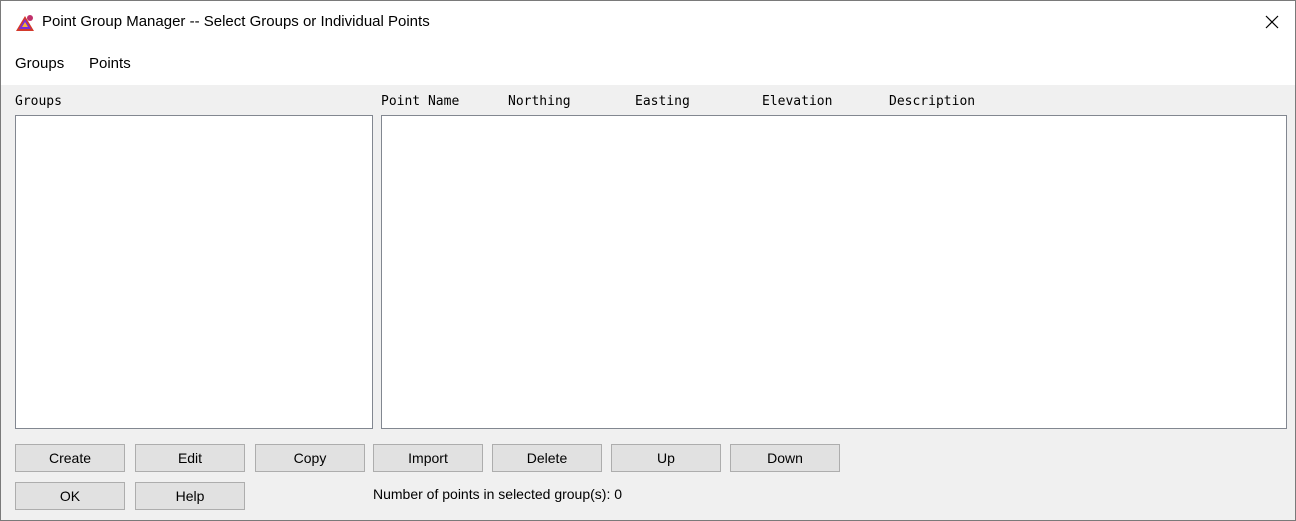  What do you see at coordinates (785, 458) in the screenshot?
I see `down-button: Down` at bounding box center [785, 458].